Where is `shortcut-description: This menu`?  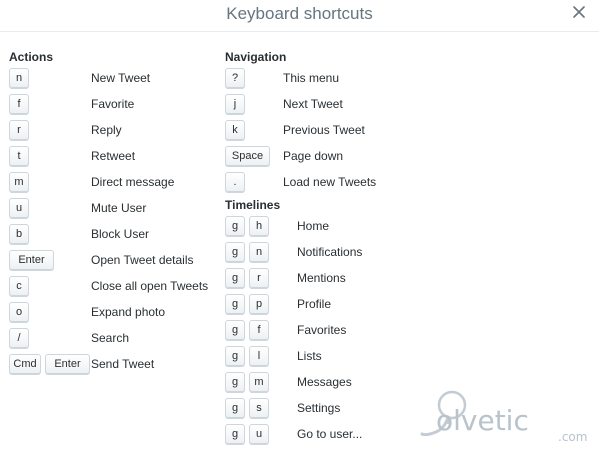 shortcut-description: This menu is located at coordinates (311, 78).